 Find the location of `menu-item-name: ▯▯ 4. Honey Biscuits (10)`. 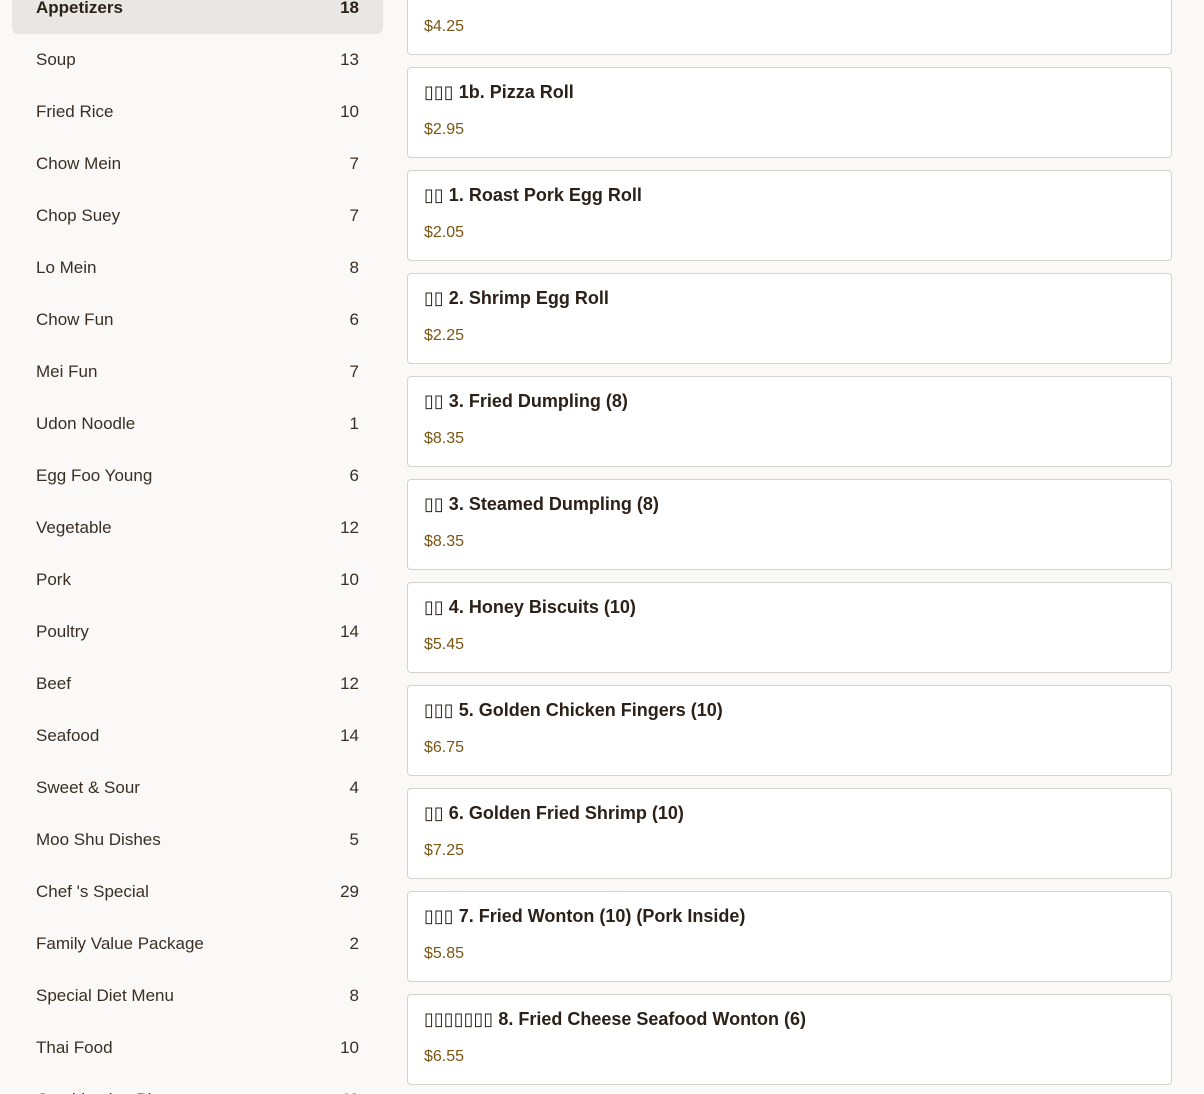

menu-item-name: ▯▯ 4. Honey Biscuits (10) is located at coordinates (530, 607).